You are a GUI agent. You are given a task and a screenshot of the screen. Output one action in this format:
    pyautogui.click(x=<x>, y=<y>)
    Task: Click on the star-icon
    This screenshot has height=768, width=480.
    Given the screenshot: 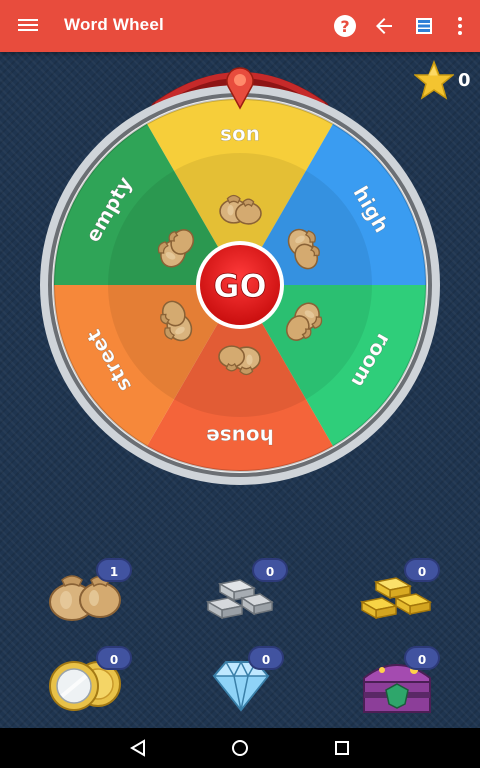 What is the action you would take?
    pyautogui.click(x=434, y=80)
    